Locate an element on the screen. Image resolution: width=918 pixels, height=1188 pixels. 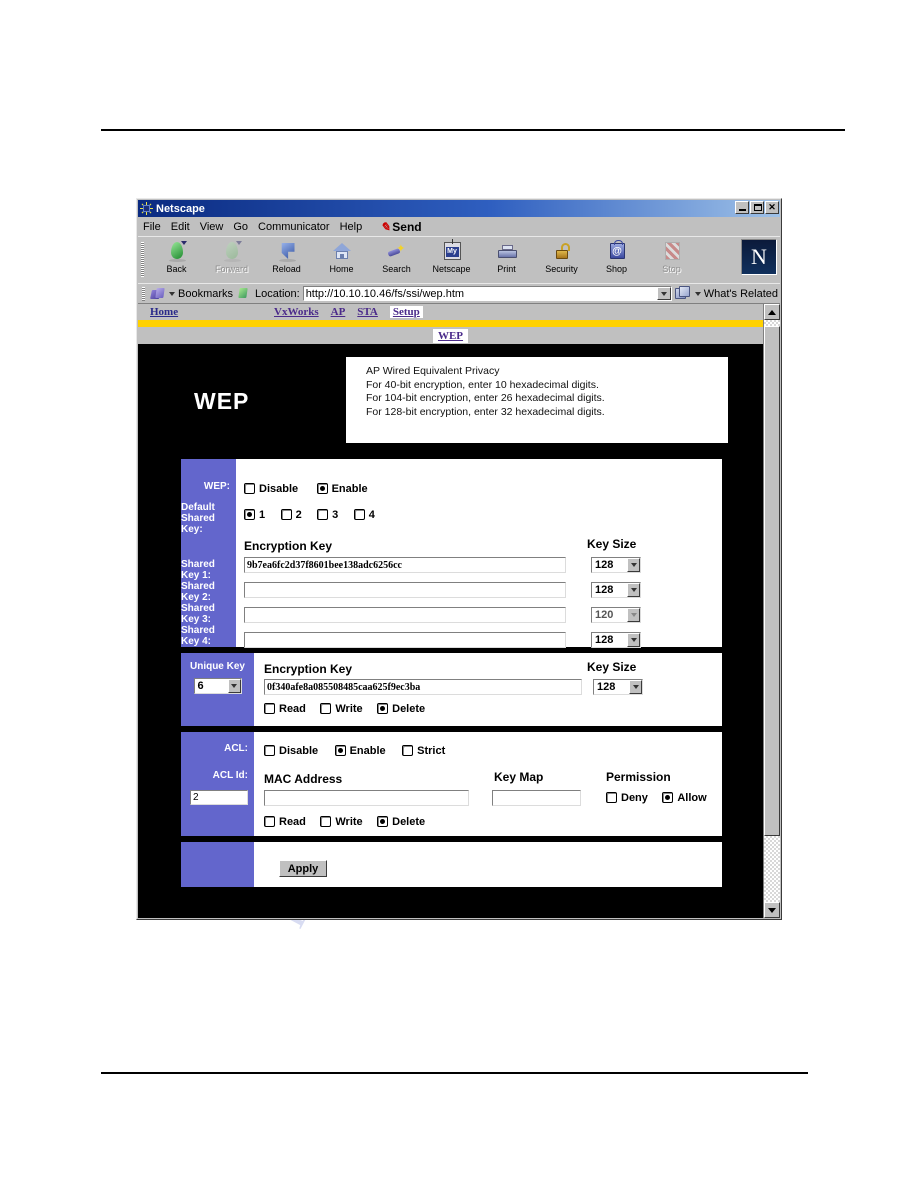
acl-strict-option: Strict is located at coordinates (423, 751).